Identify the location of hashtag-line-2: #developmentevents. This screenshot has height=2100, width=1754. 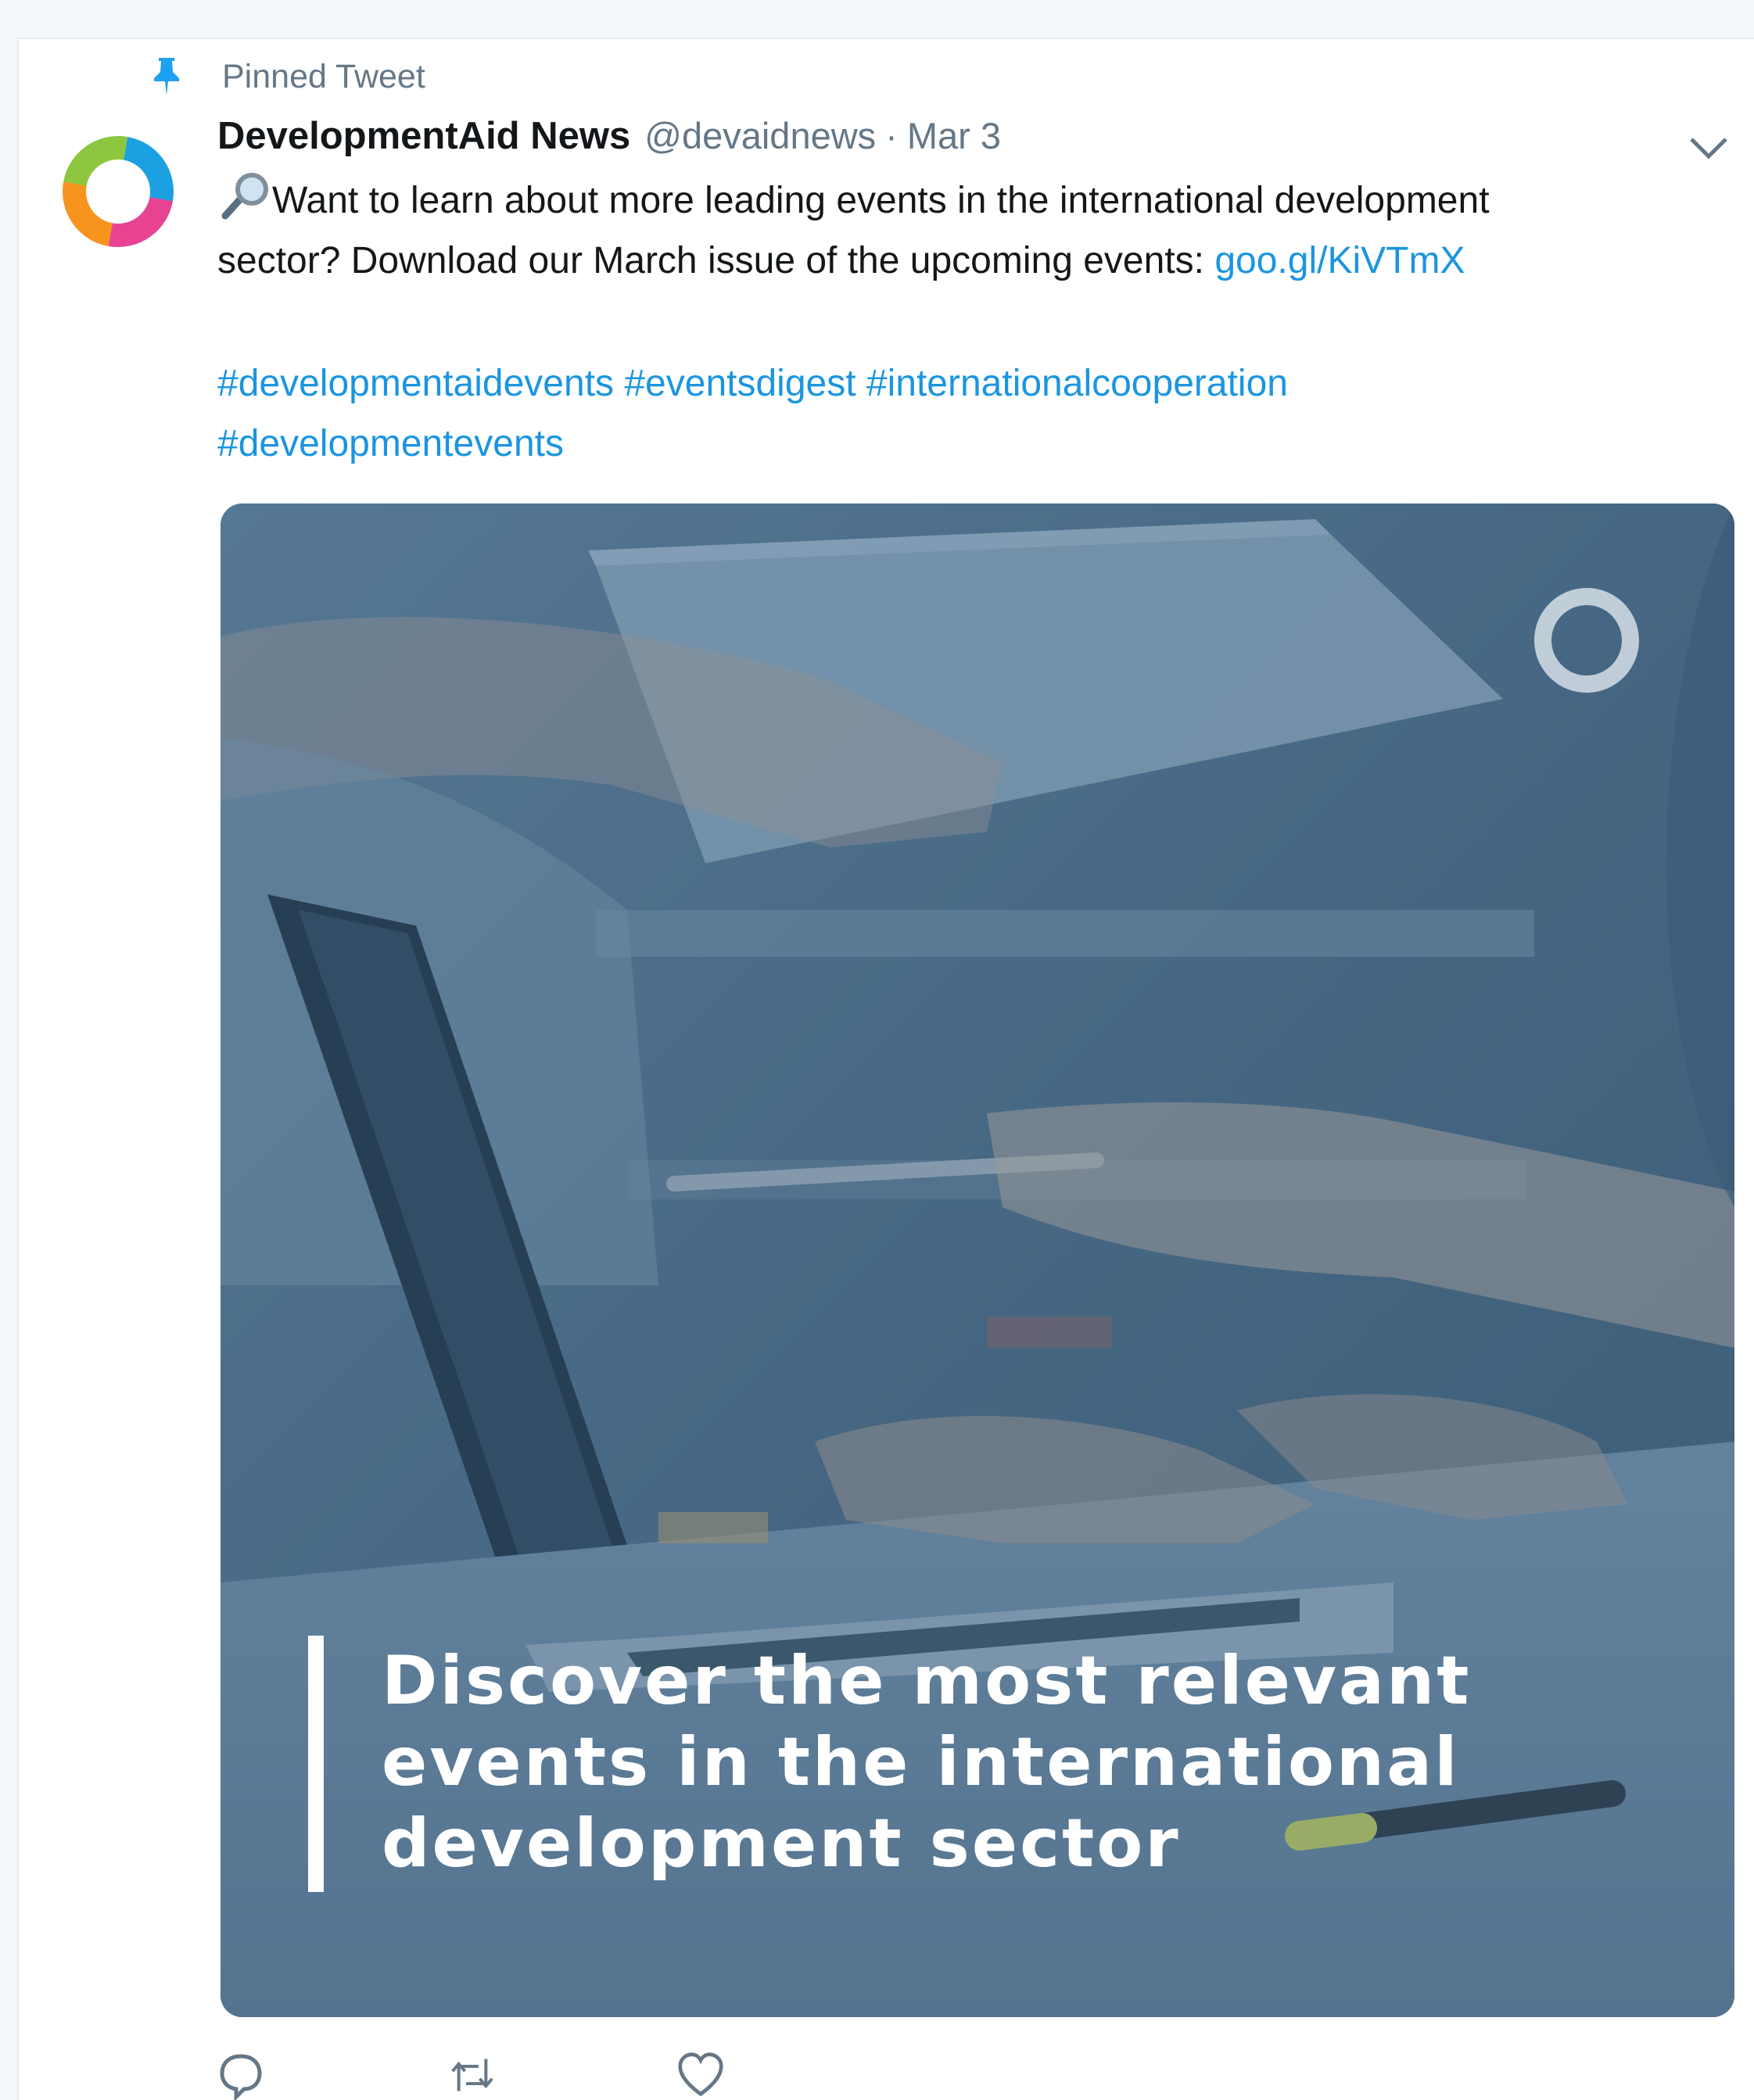
(752, 444).